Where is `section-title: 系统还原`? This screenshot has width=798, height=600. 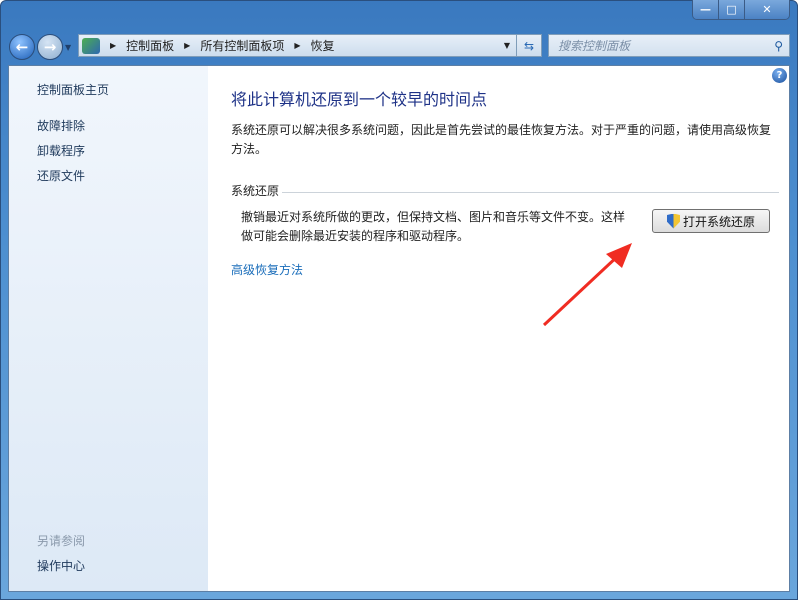
section-title: 系统还原 is located at coordinates (255, 191).